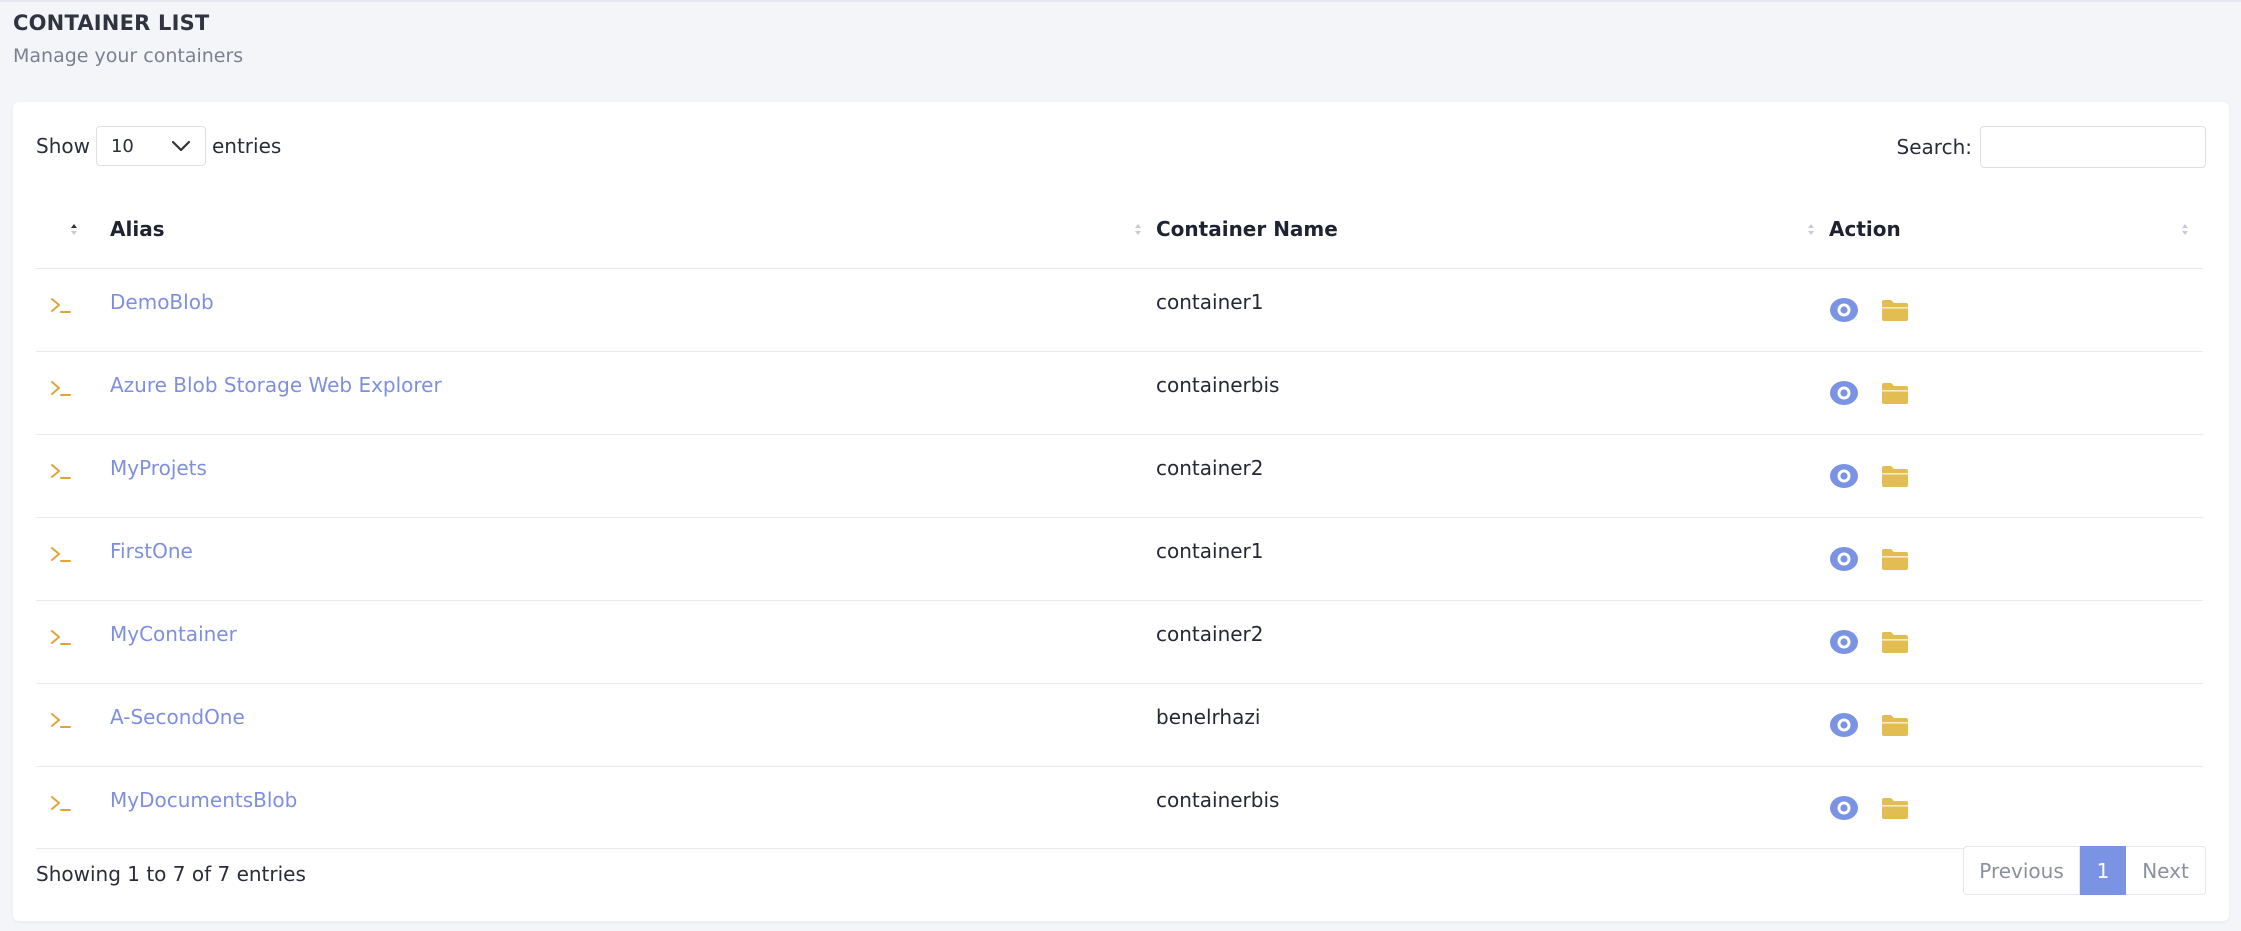 The image size is (2241, 931). I want to click on table-row: DemoBlob container1, so click(1119, 310).